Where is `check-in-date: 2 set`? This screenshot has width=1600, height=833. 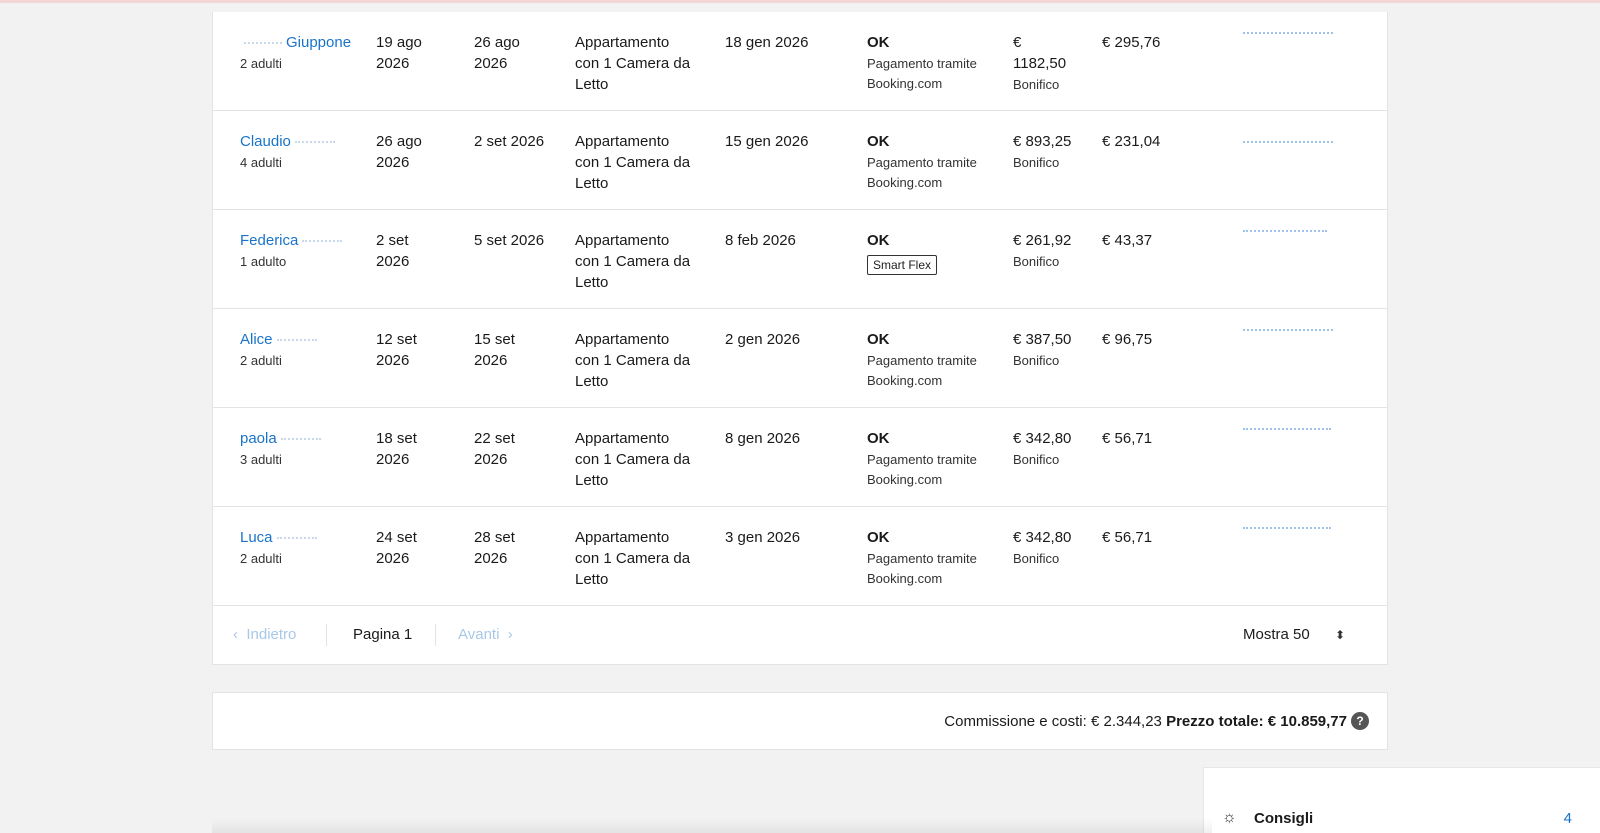 check-in-date: 2 set is located at coordinates (392, 240).